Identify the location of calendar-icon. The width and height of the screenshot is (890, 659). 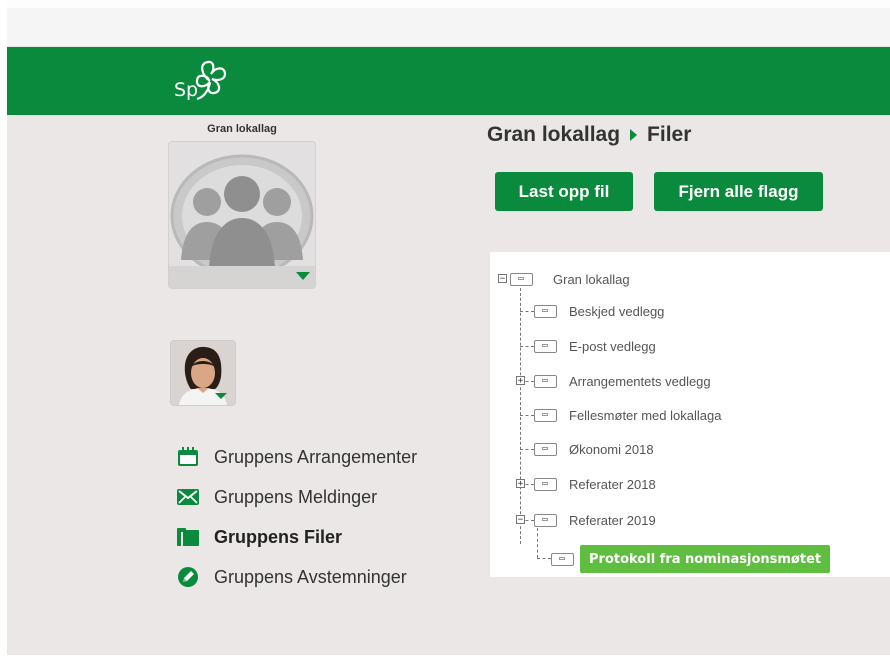
(188, 457).